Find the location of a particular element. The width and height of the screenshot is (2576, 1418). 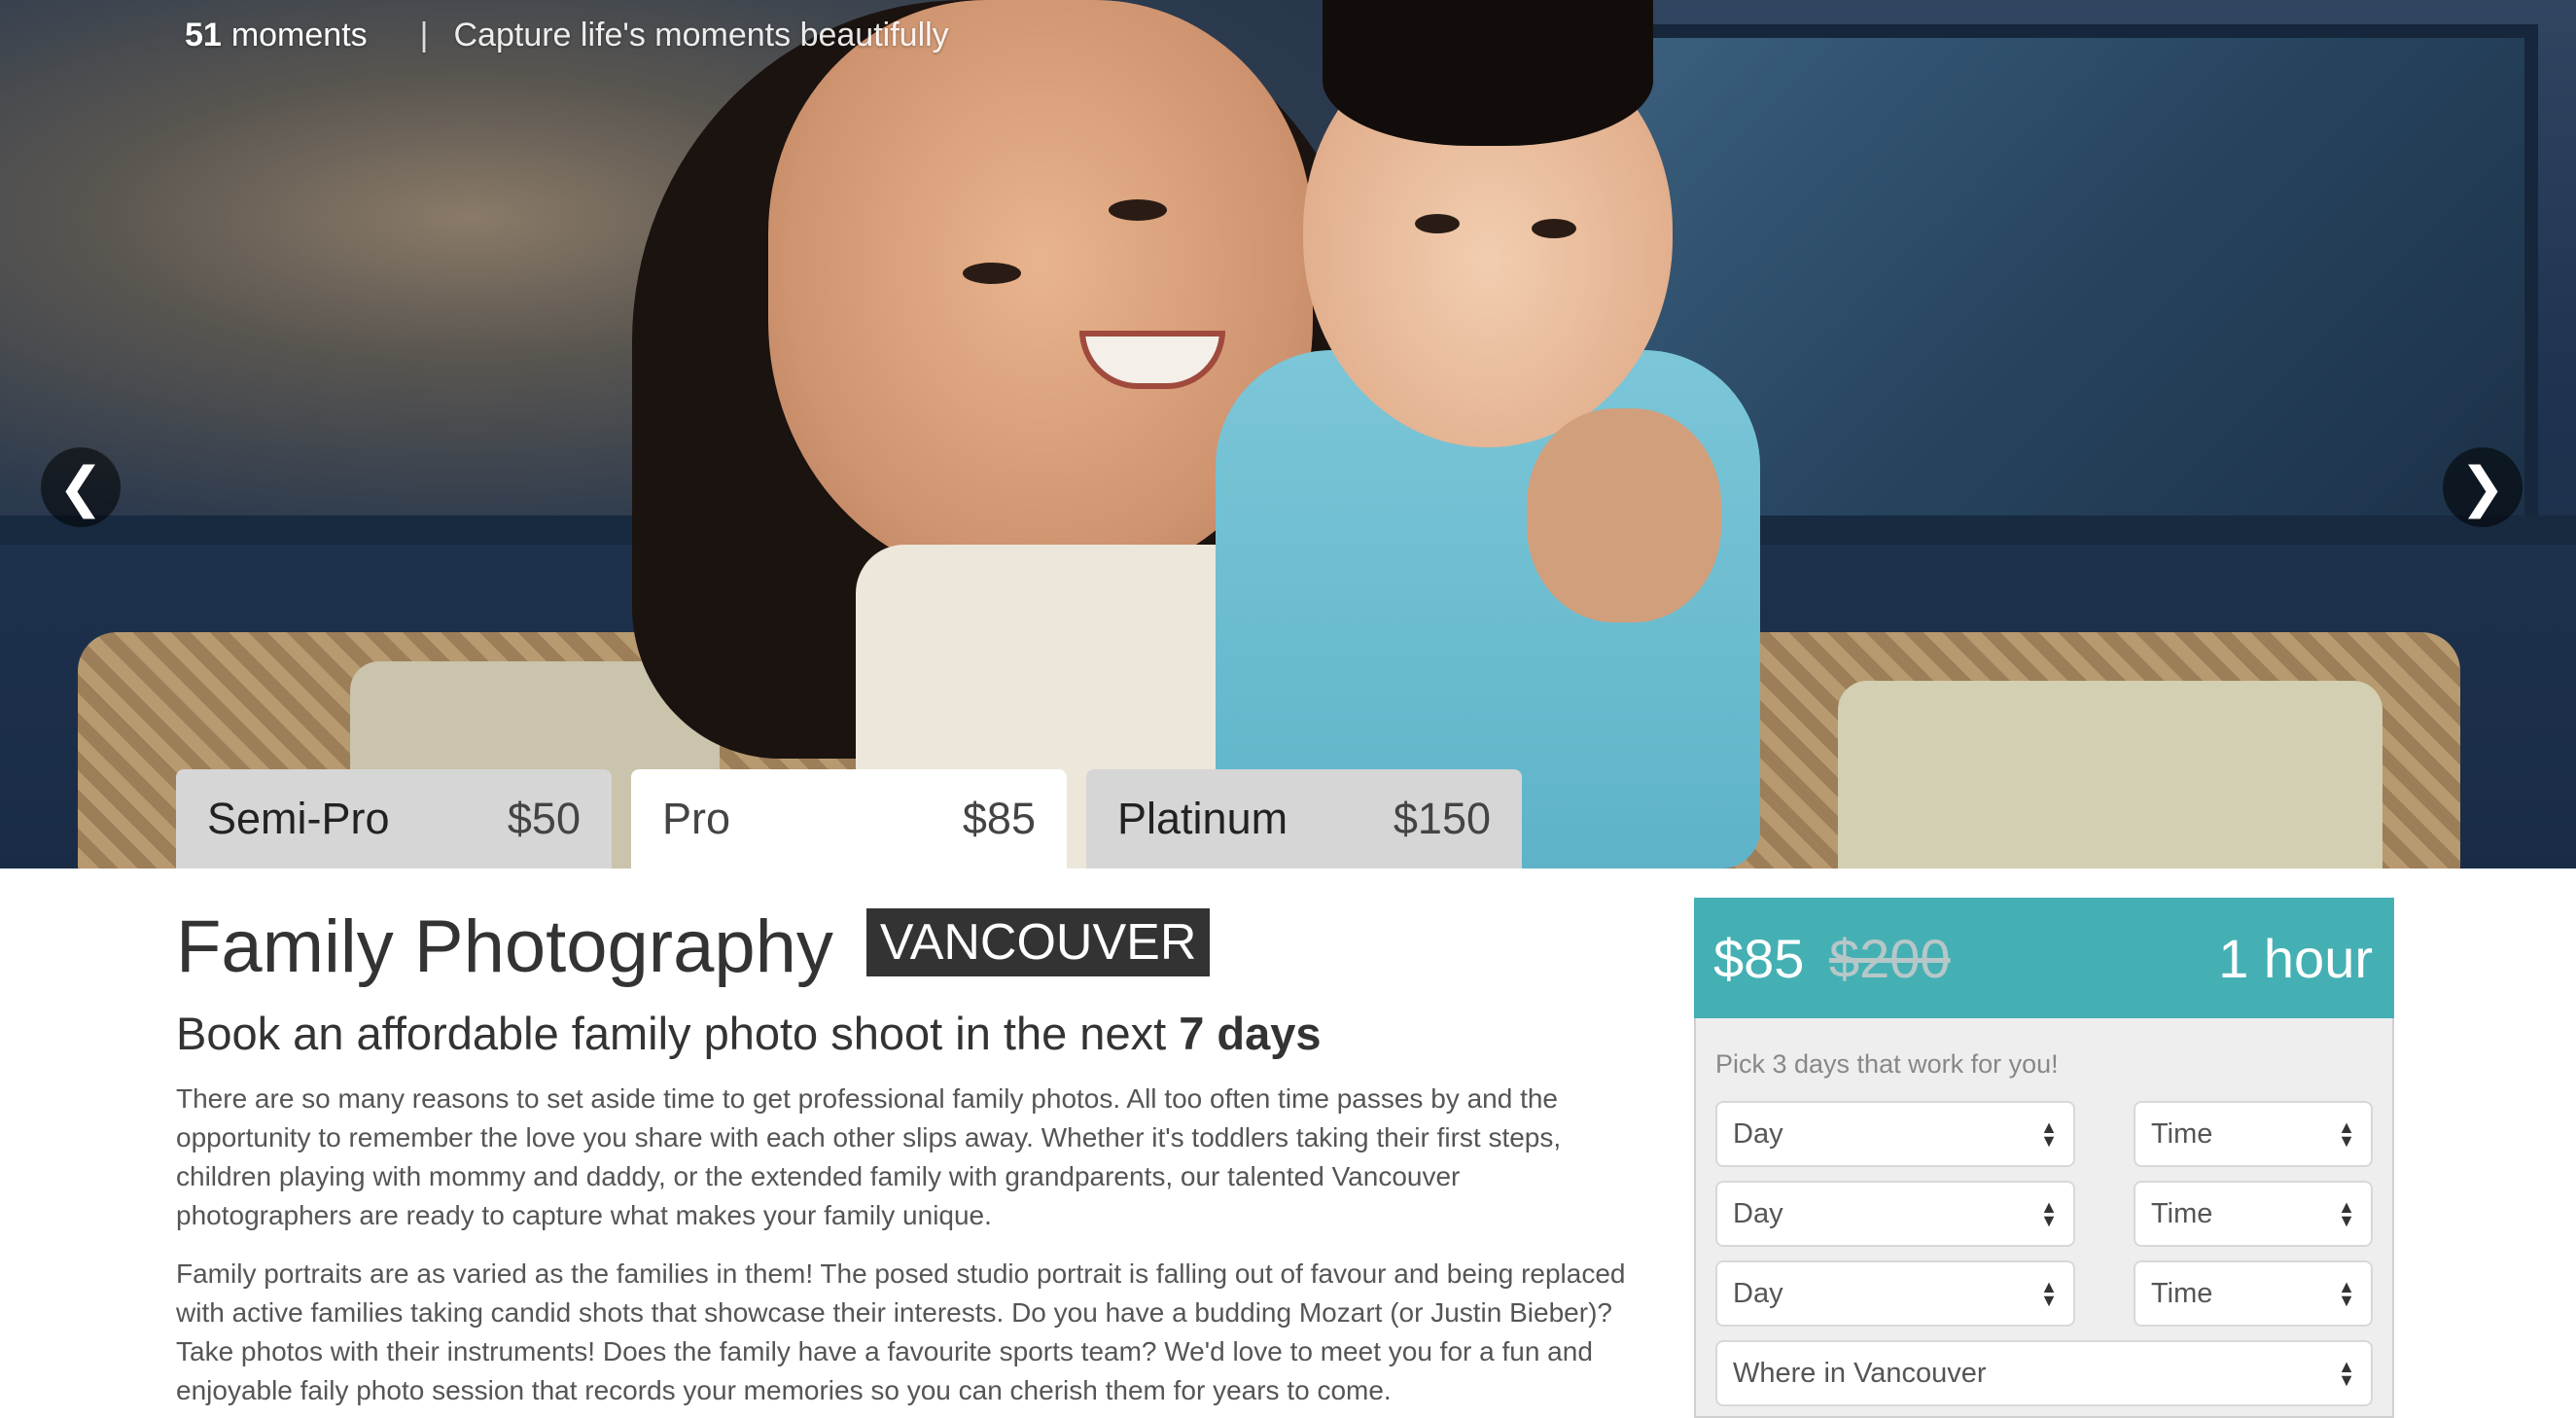

tier-name: Semi-Pro is located at coordinates (299, 818).